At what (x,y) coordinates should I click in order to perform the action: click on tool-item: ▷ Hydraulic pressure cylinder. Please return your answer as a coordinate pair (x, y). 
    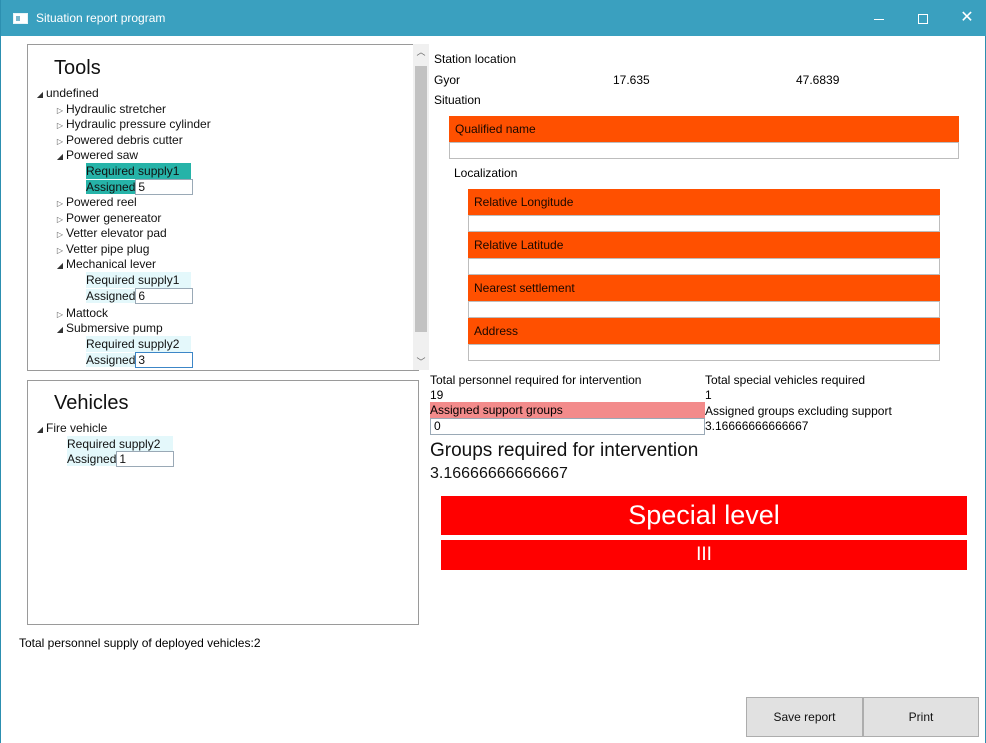
    Looking at the image, I should click on (132, 124).